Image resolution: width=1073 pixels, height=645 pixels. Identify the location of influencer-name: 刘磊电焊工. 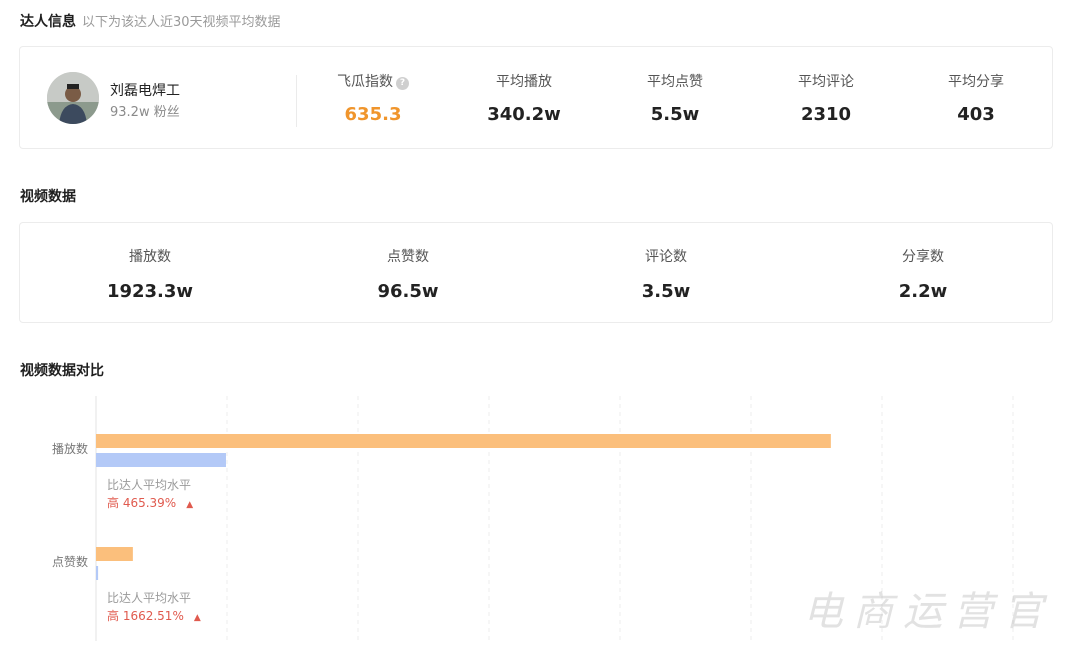
(145, 90).